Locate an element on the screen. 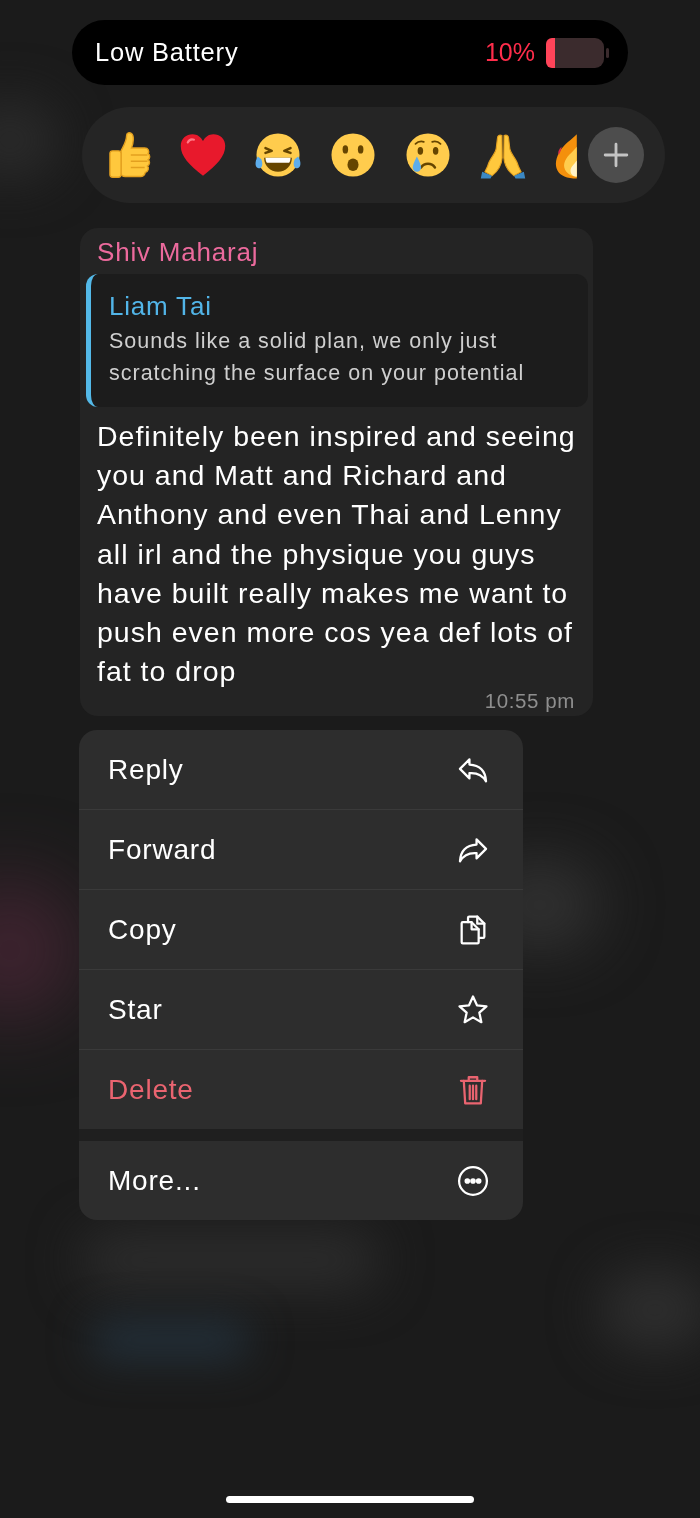 The width and height of the screenshot is (700, 1518). add-reaction-button is located at coordinates (616, 155).